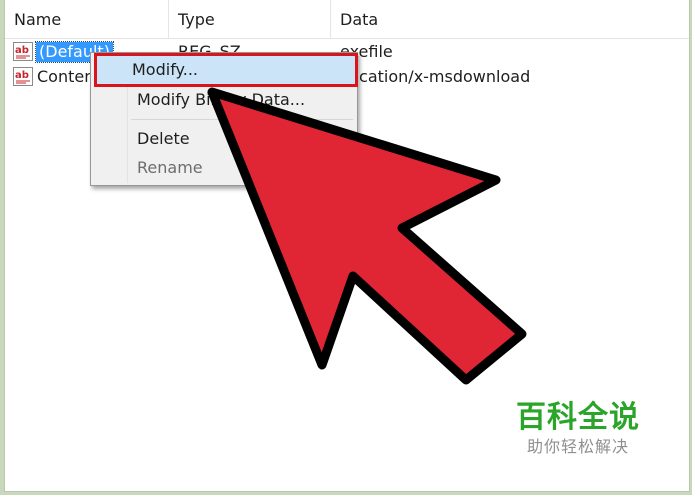  I want to click on watermark-subtitle: 助你轻松解决, so click(577, 446).